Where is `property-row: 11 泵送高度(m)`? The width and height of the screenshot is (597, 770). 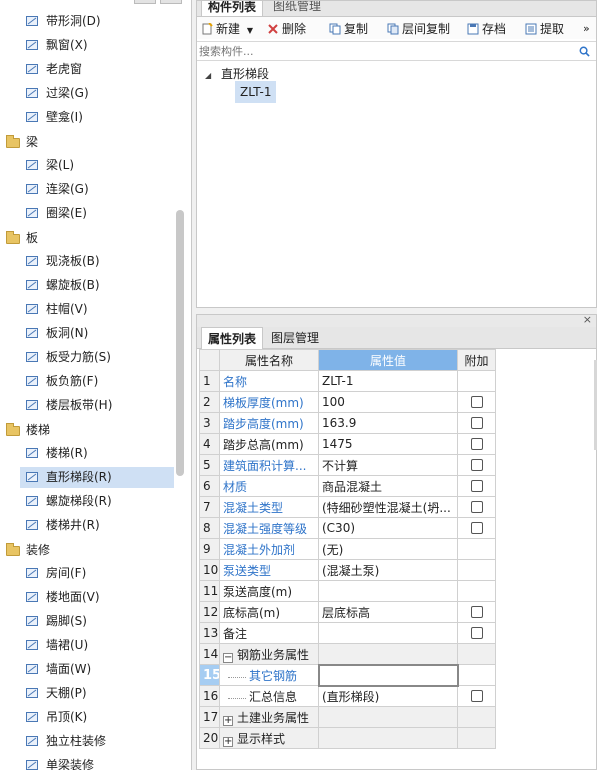 property-row: 11 泵送高度(m) is located at coordinates (347, 591).